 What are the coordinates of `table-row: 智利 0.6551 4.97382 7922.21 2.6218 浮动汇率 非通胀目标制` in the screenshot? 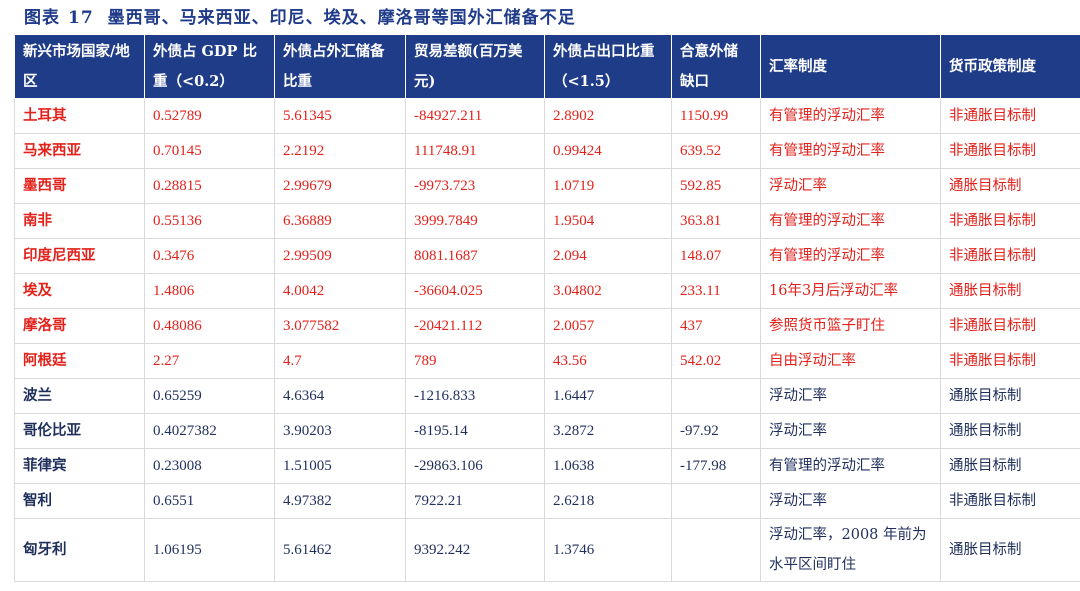 It's located at (547, 501).